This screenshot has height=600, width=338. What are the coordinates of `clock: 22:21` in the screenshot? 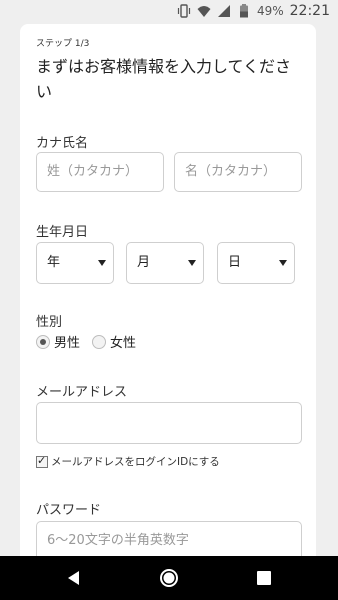 It's located at (309, 11).